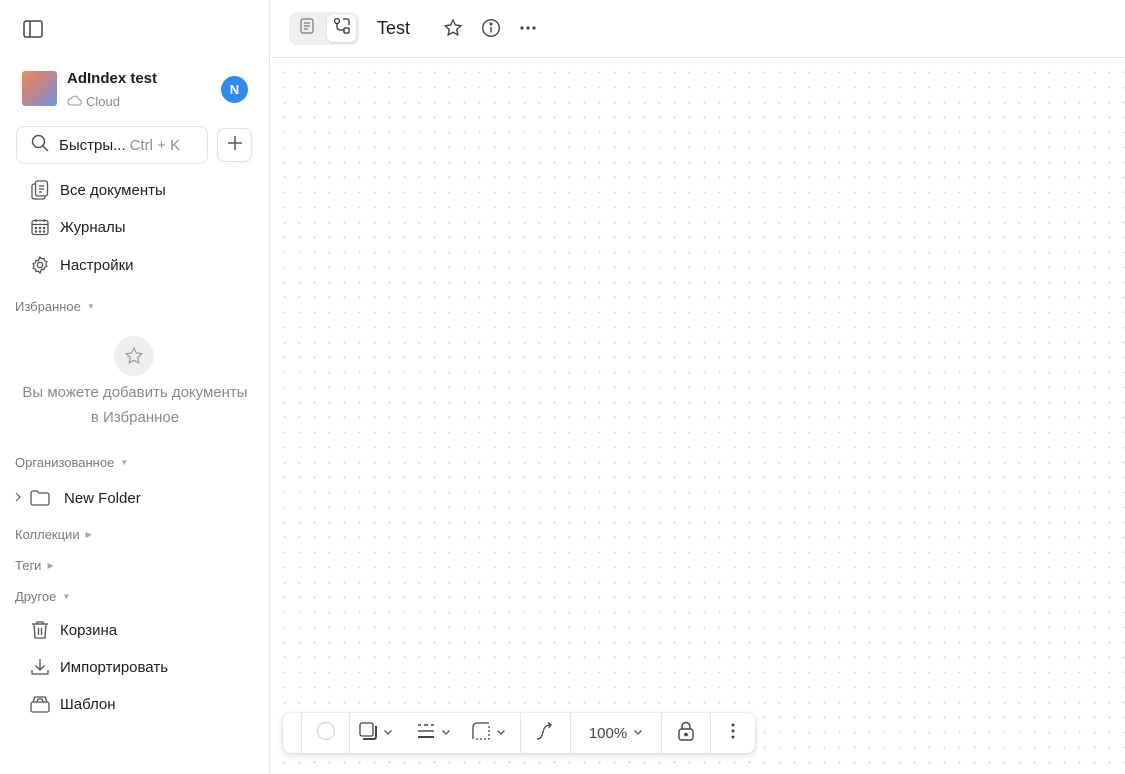 The height and width of the screenshot is (774, 1125). I want to click on nav-all-docs-label: Все документы, so click(113, 190).